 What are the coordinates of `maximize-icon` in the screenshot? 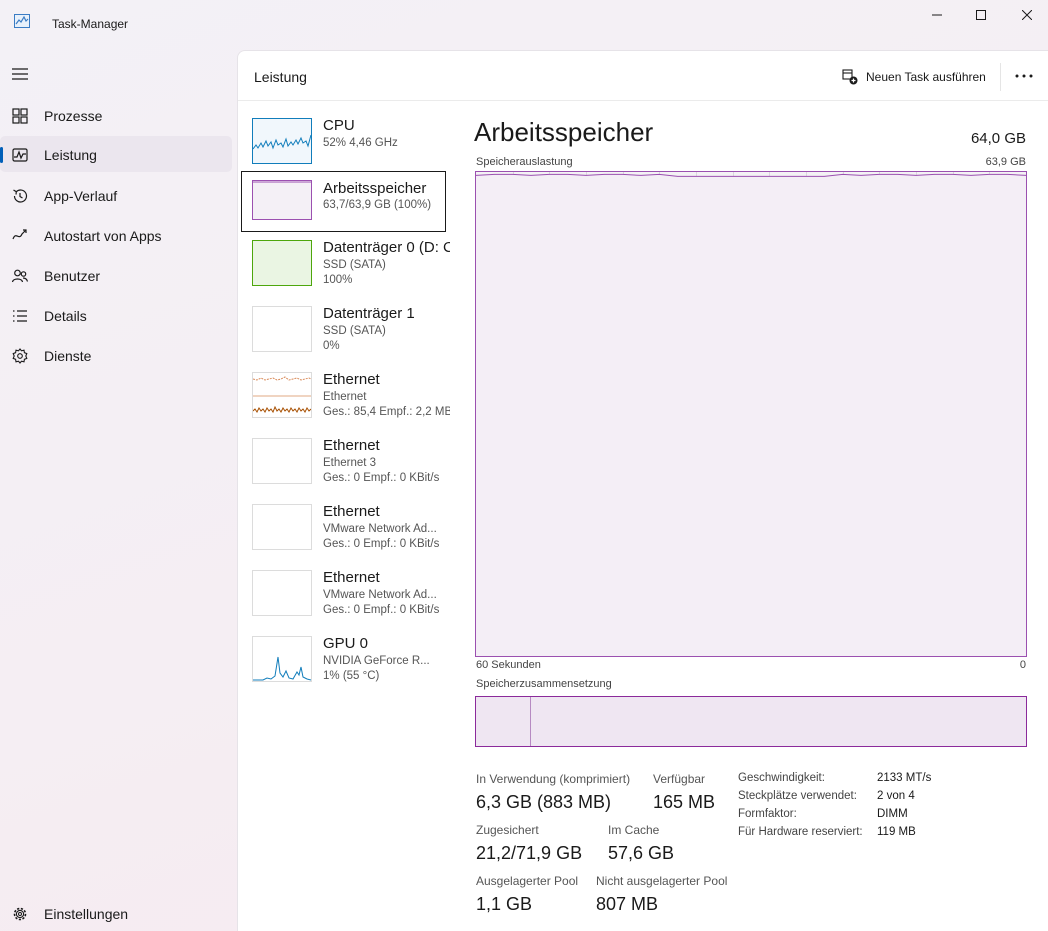 It's located at (981, 15).